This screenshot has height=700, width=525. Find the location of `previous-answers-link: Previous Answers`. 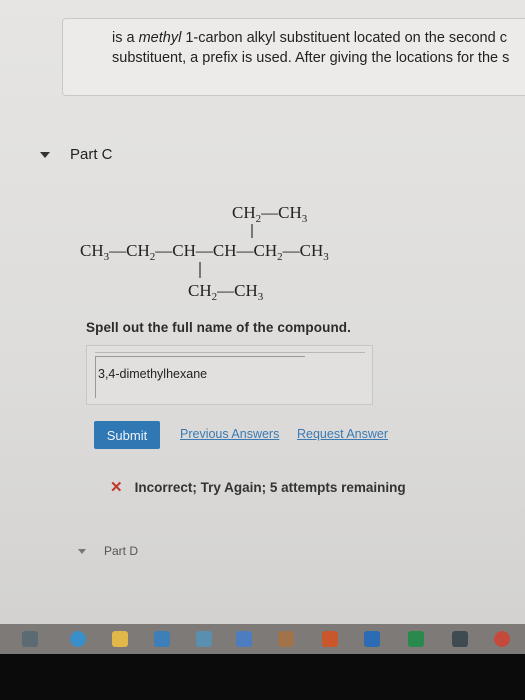

previous-answers-link: Previous Answers is located at coordinates (229, 434).